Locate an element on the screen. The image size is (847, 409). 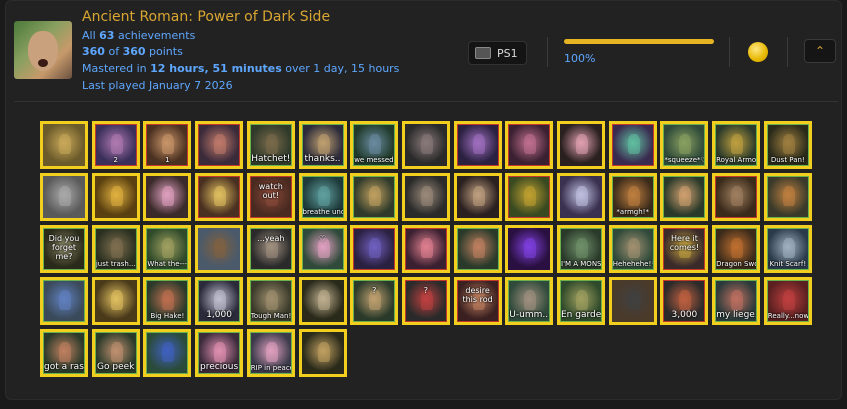
achievement-badge: Knit Scarf! is located at coordinates (787, 249).